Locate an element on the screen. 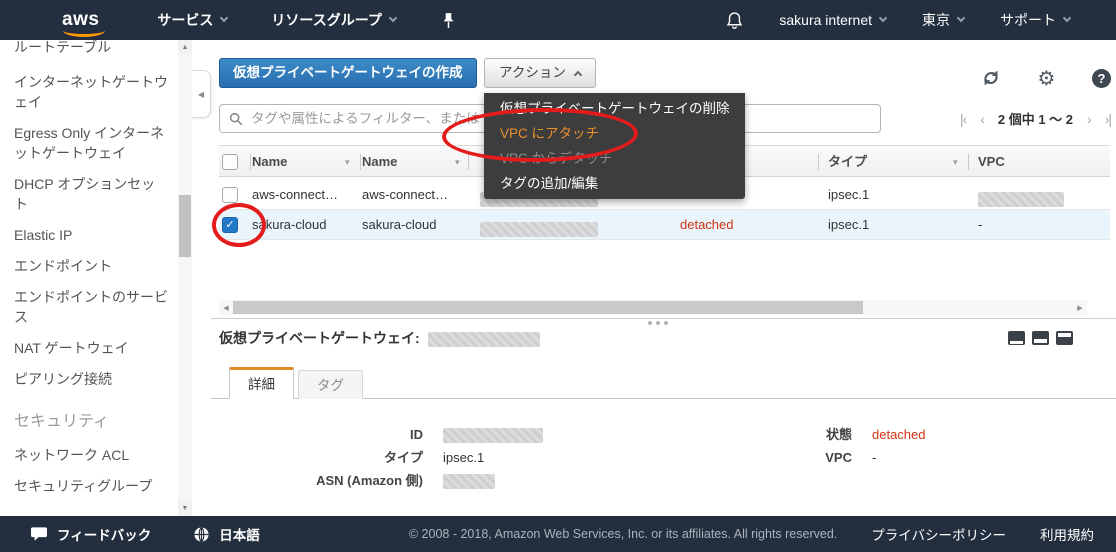  tab-tags: タグ is located at coordinates (330, 384).